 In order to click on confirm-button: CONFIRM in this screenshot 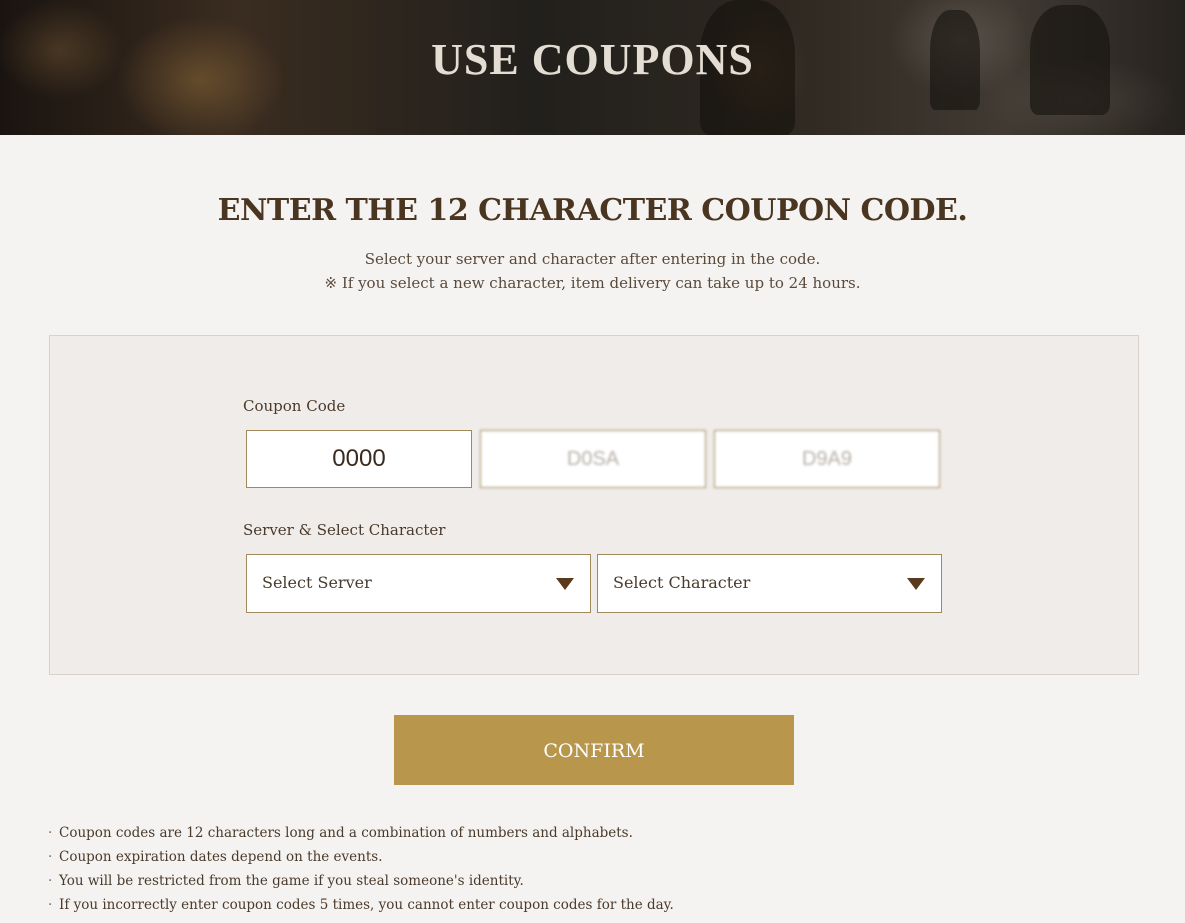, I will do `click(594, 750)`.